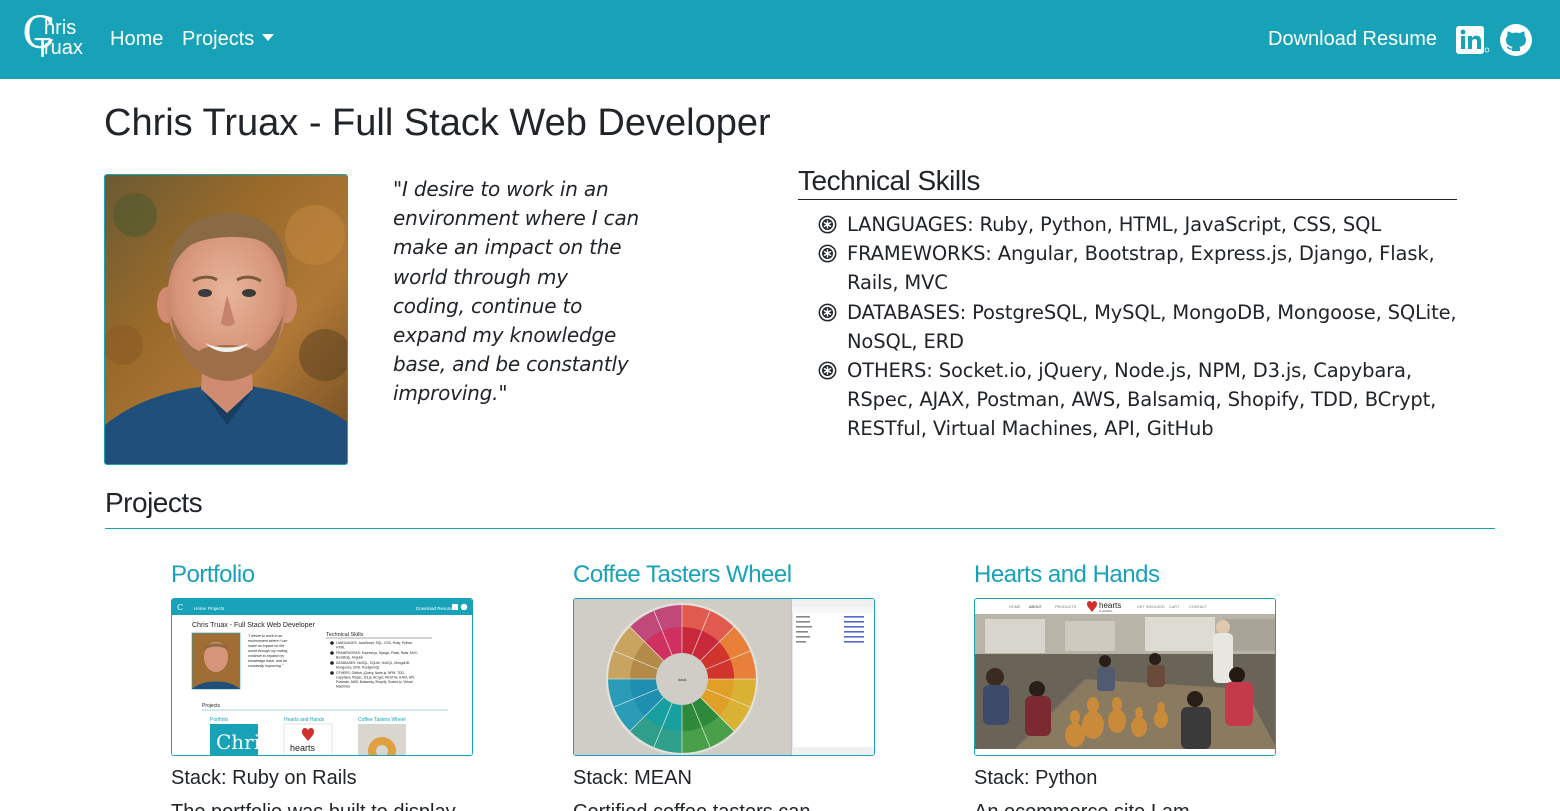 Image resolution: width=1560 pixels, height=811 pixels. What do you see at coordinates (800, 528) in the screenshot?
I see `projects-divider` at bounding box center [800, 528].